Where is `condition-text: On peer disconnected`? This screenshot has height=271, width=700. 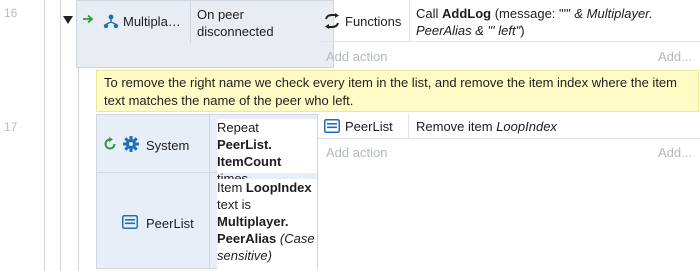 condition-text: On peer disconnected is located at coordinates (235, 23).